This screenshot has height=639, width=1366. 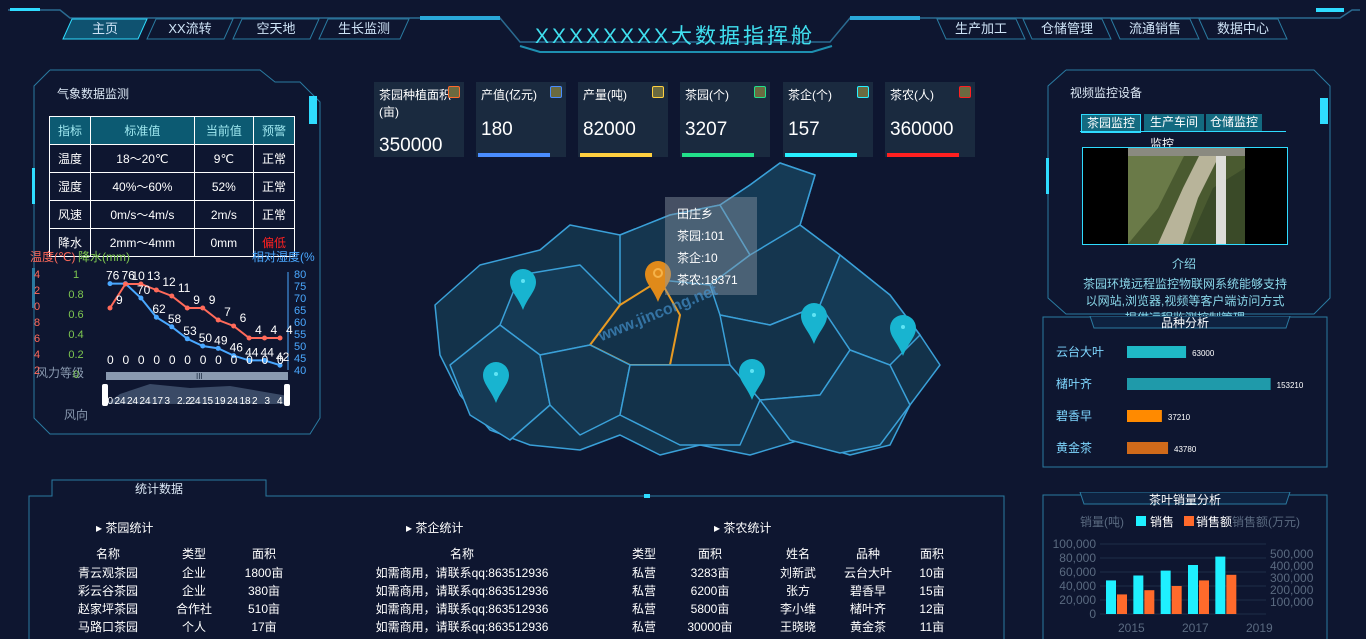 I want to click on stats-cell: 李小维, so click(x=798, y=609).